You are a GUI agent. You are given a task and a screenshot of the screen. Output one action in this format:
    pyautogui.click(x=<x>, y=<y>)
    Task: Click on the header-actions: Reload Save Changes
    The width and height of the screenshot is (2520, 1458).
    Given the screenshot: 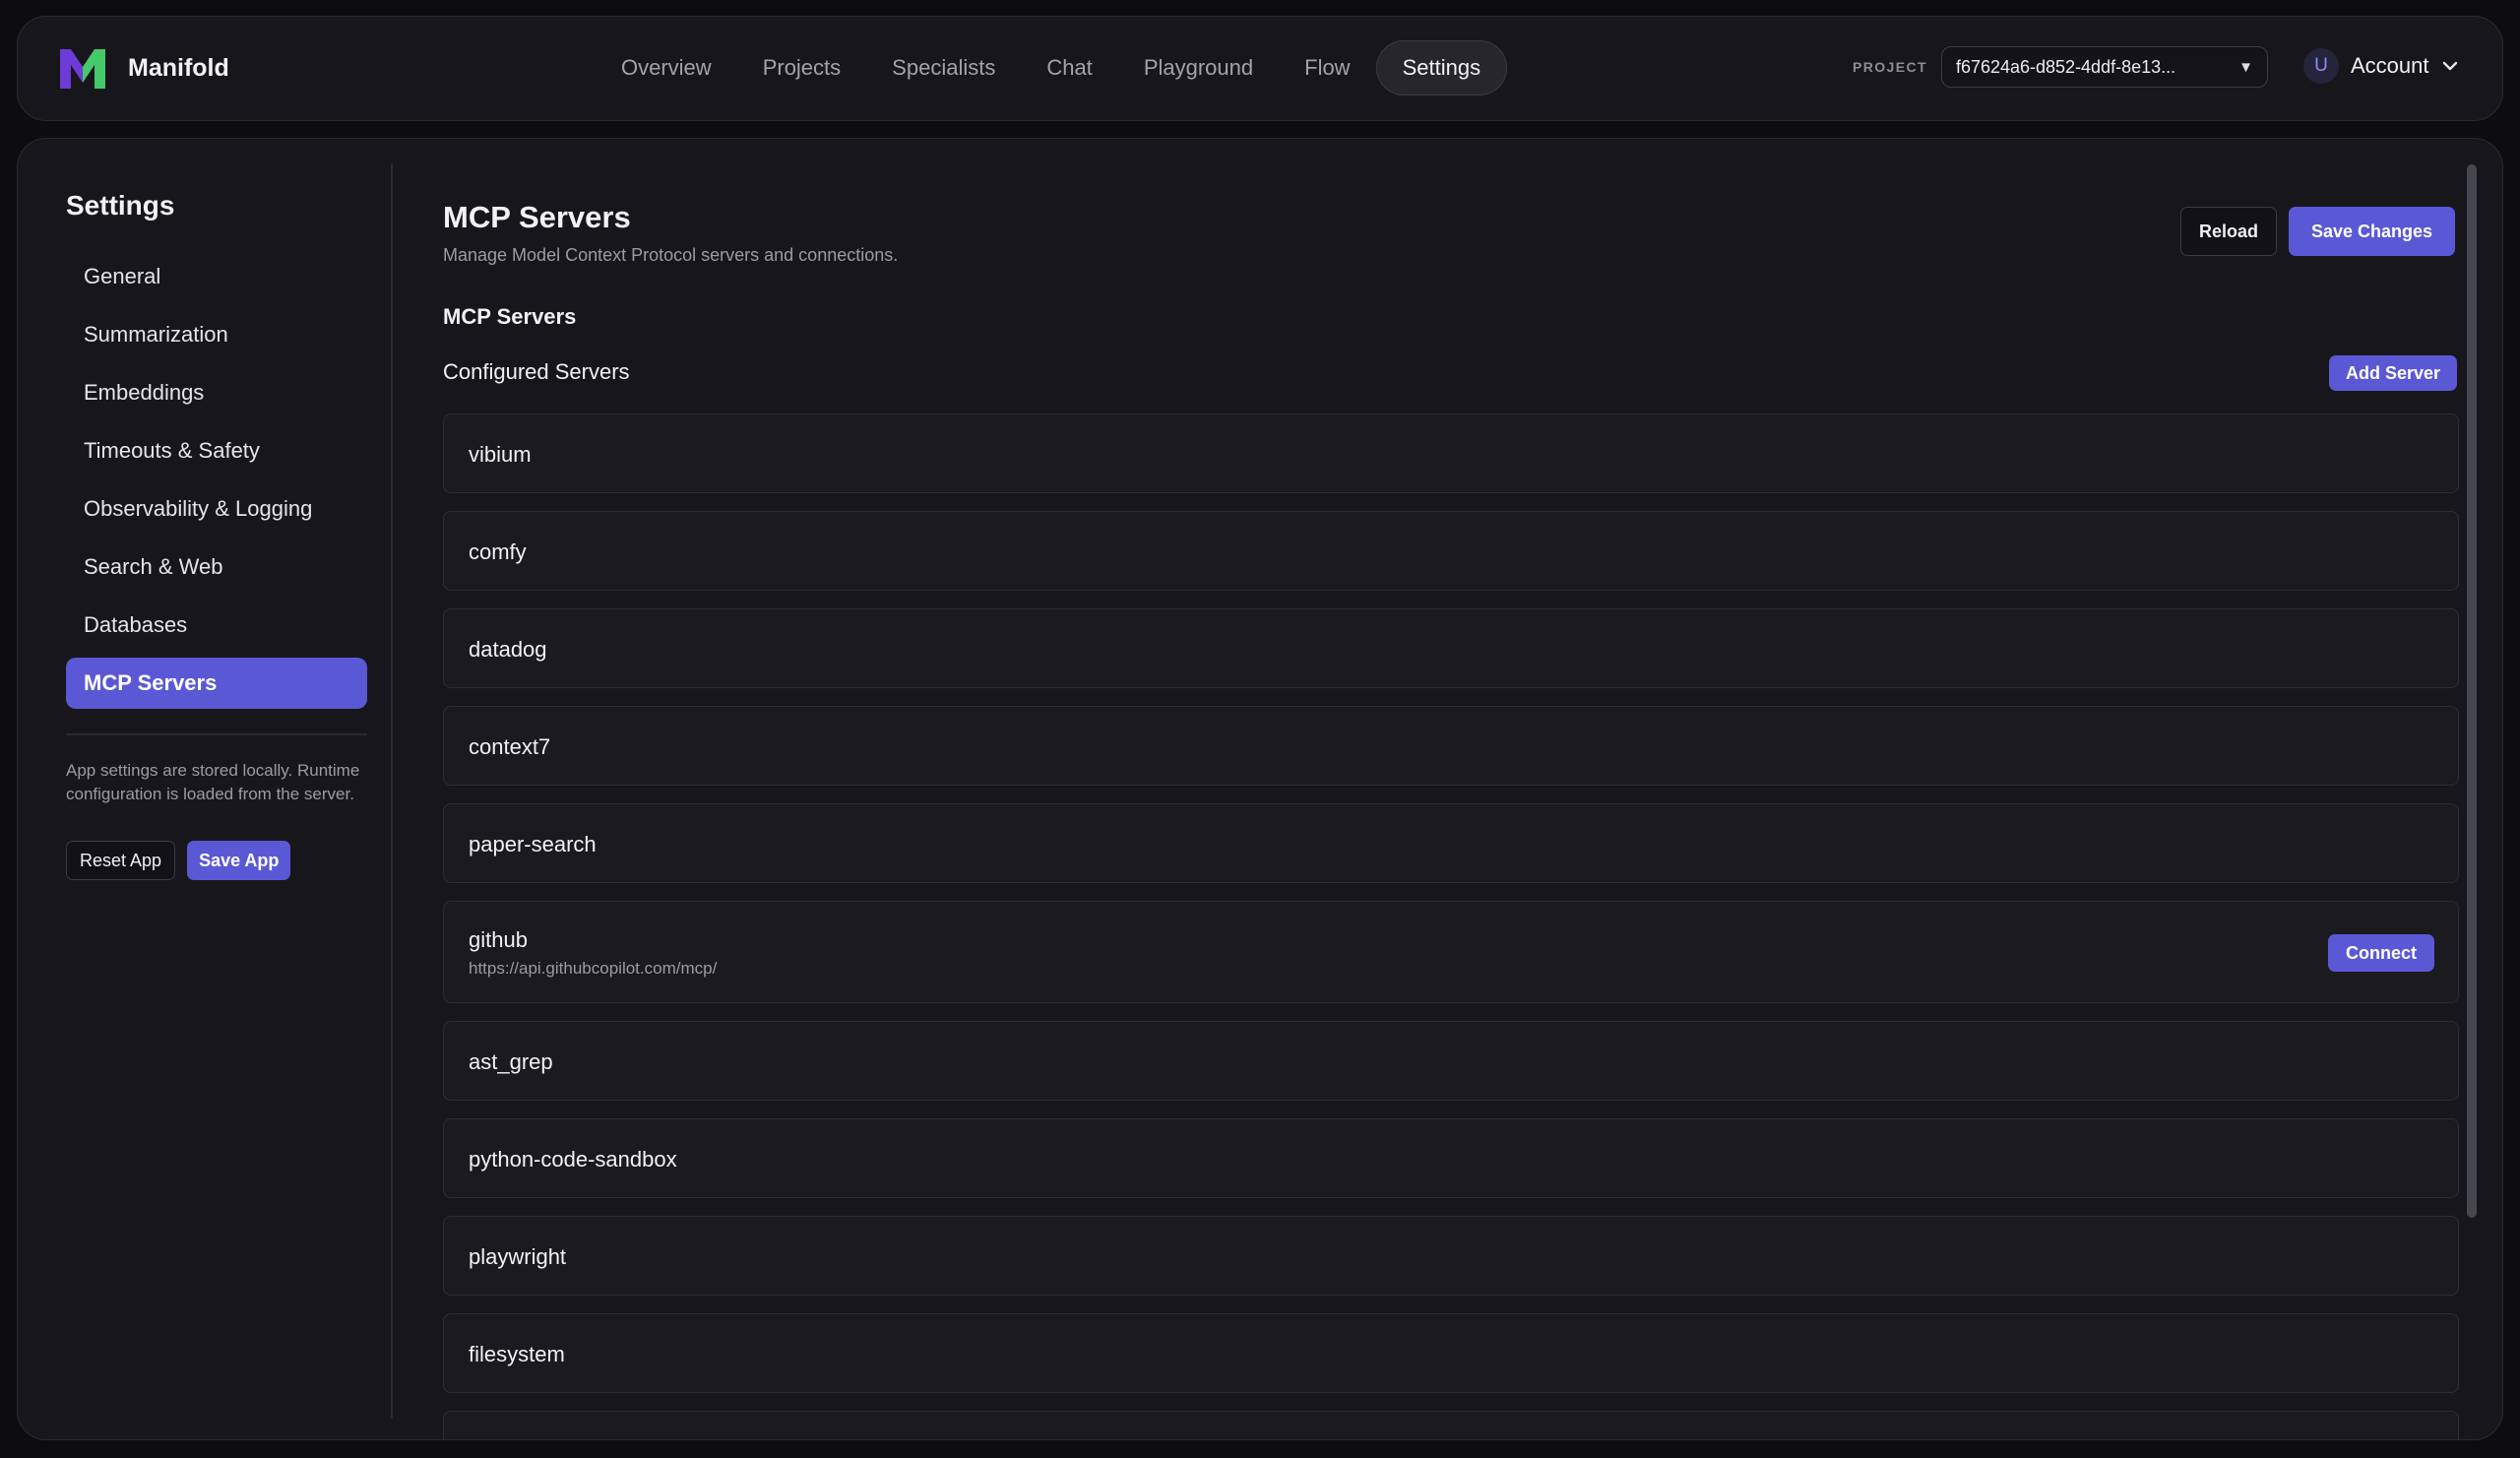 What is the action you would take?
    pyautogui.click(x=2318, y=231)
    